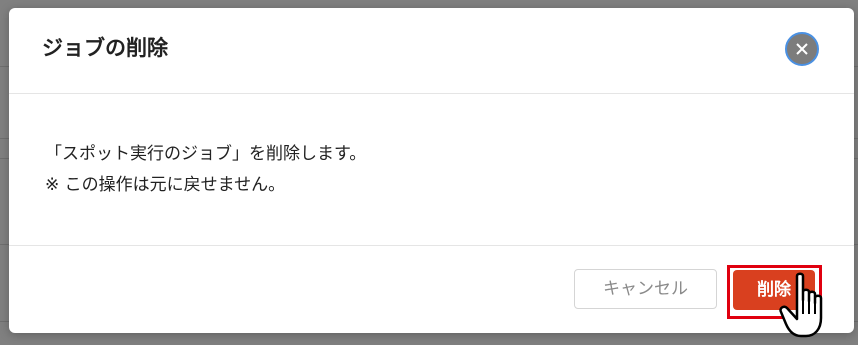  I want to click on dialog-warning-note: ※ この操作は元に戻せません。, so click(165, 185).